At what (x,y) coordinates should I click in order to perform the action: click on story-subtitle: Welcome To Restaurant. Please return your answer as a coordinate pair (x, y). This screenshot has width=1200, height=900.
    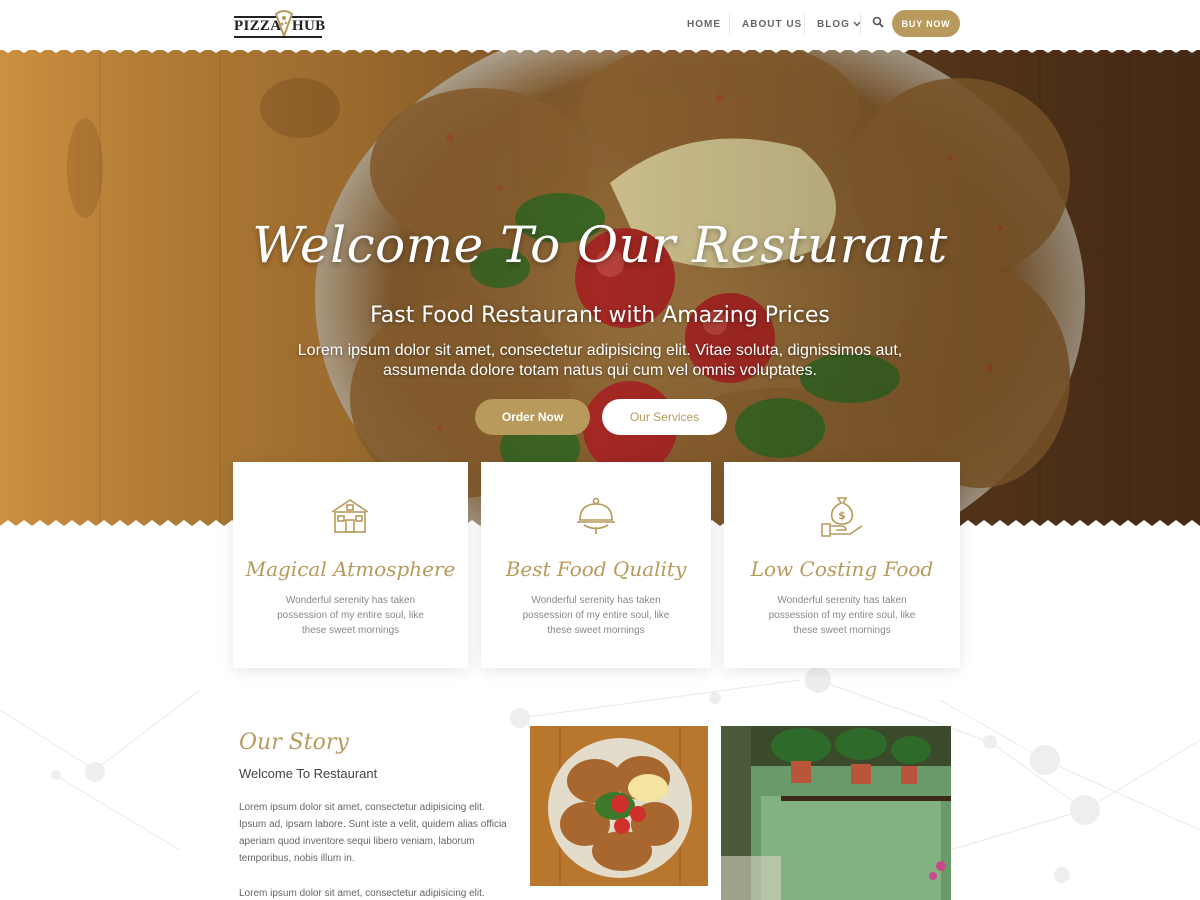
    Looking at the image, I should click on (308, 773).